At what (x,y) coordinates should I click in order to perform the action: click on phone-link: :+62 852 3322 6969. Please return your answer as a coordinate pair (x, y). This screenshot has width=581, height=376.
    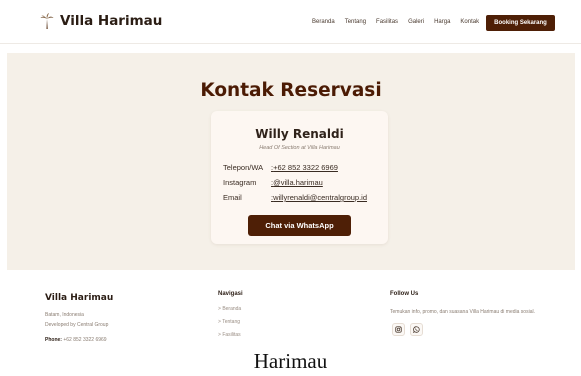
    Looking at the image, I should click on (304, 167).